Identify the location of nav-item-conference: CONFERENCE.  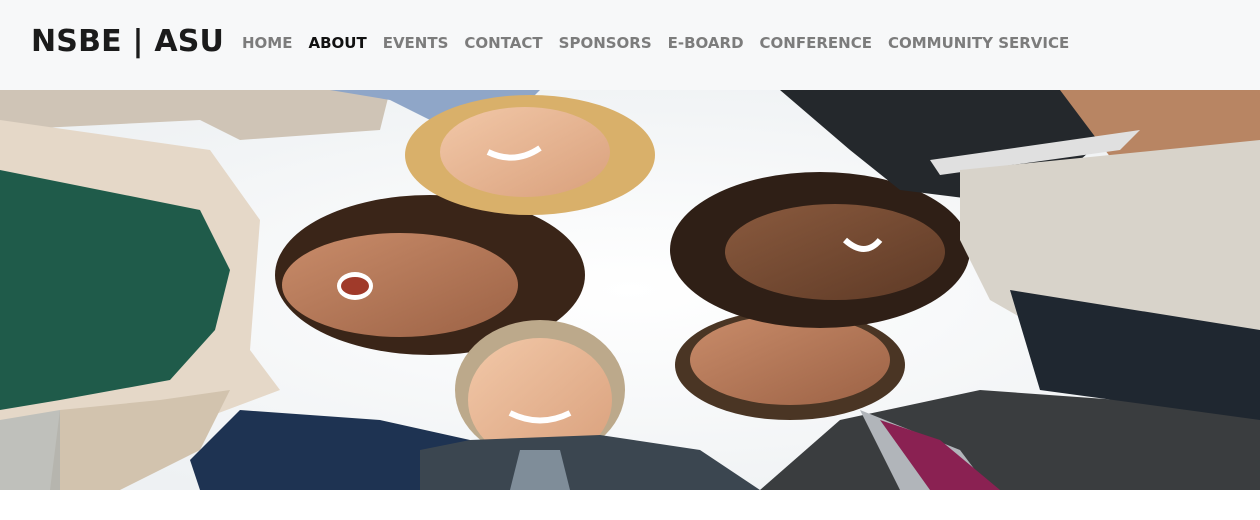
(816, 43).